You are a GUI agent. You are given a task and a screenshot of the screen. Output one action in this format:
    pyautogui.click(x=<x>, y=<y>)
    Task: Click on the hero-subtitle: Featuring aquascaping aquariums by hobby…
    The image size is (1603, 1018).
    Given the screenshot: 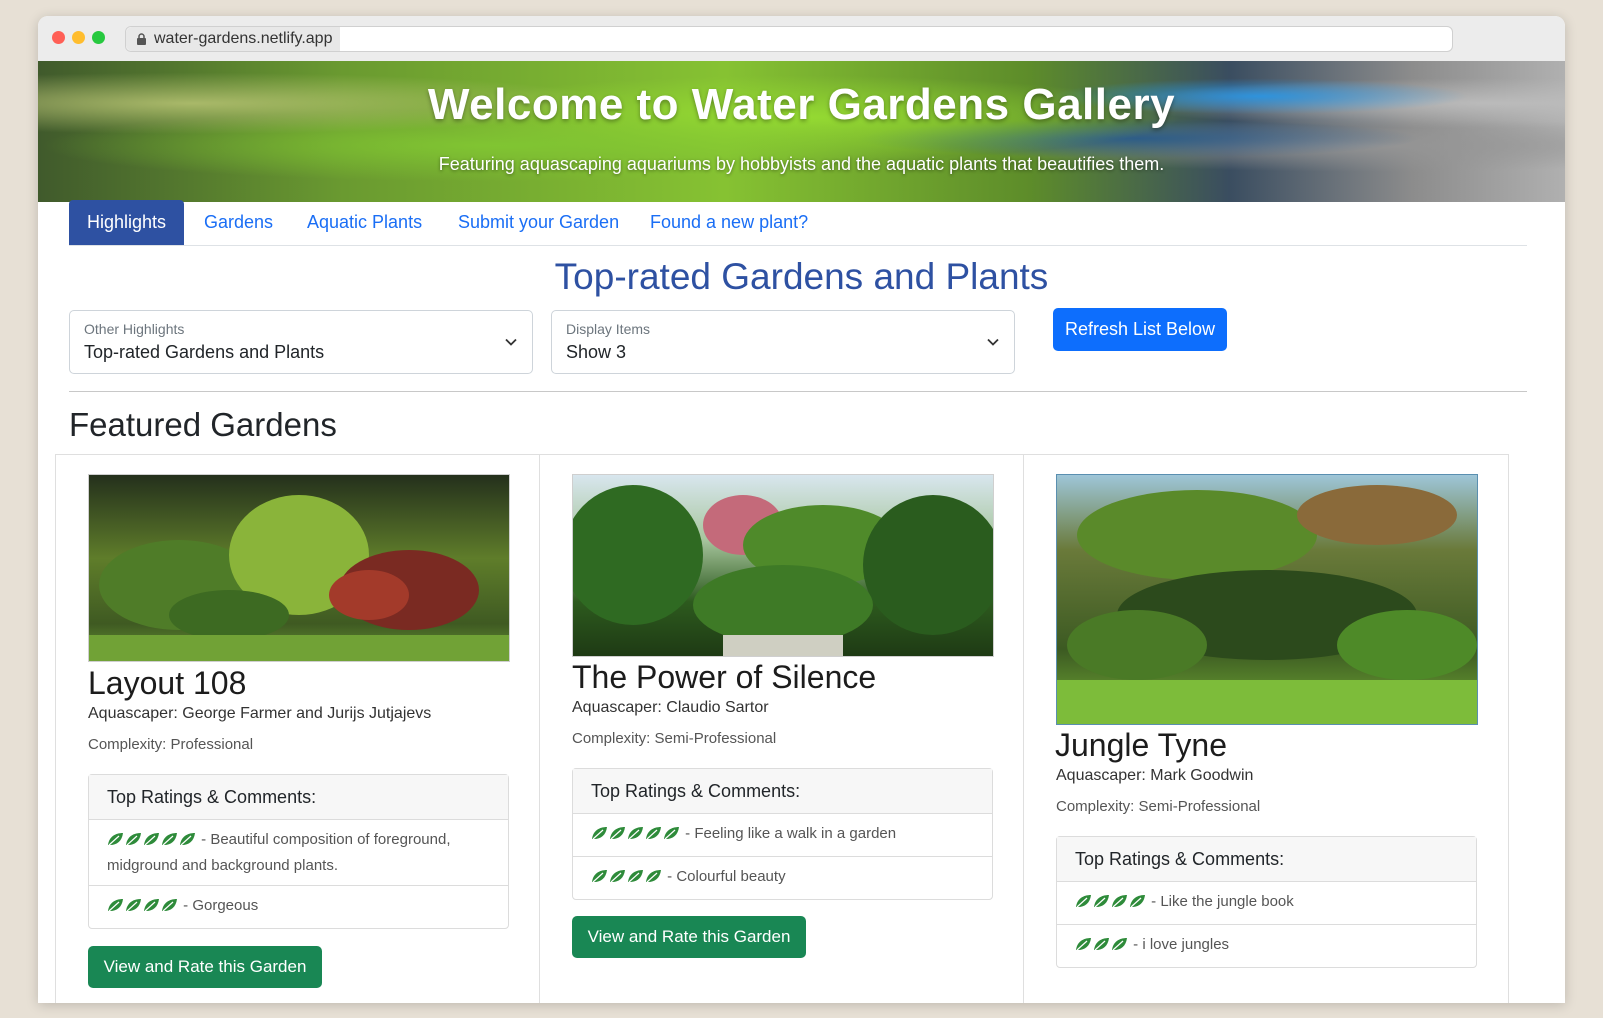 What is the action you would take?
    pyautogui.click(x=801, y=164)
    